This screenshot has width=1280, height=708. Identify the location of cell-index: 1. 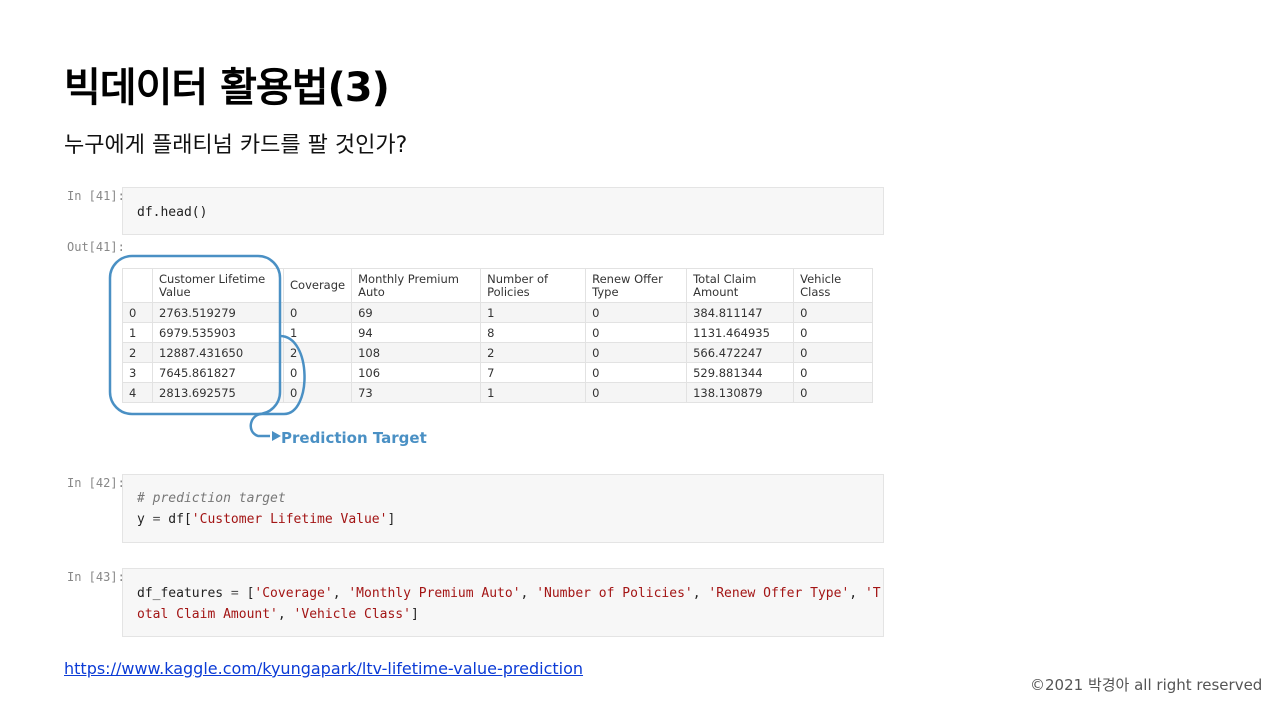
(137, 332).